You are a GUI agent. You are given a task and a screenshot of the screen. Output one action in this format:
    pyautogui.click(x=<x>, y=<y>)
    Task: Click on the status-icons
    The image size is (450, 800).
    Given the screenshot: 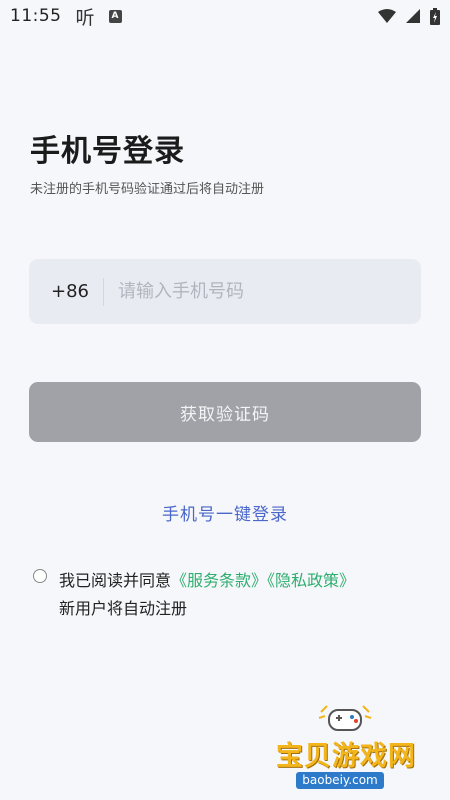 What is the action you would take?
    pyautogui.click(x=409, y=16)
    